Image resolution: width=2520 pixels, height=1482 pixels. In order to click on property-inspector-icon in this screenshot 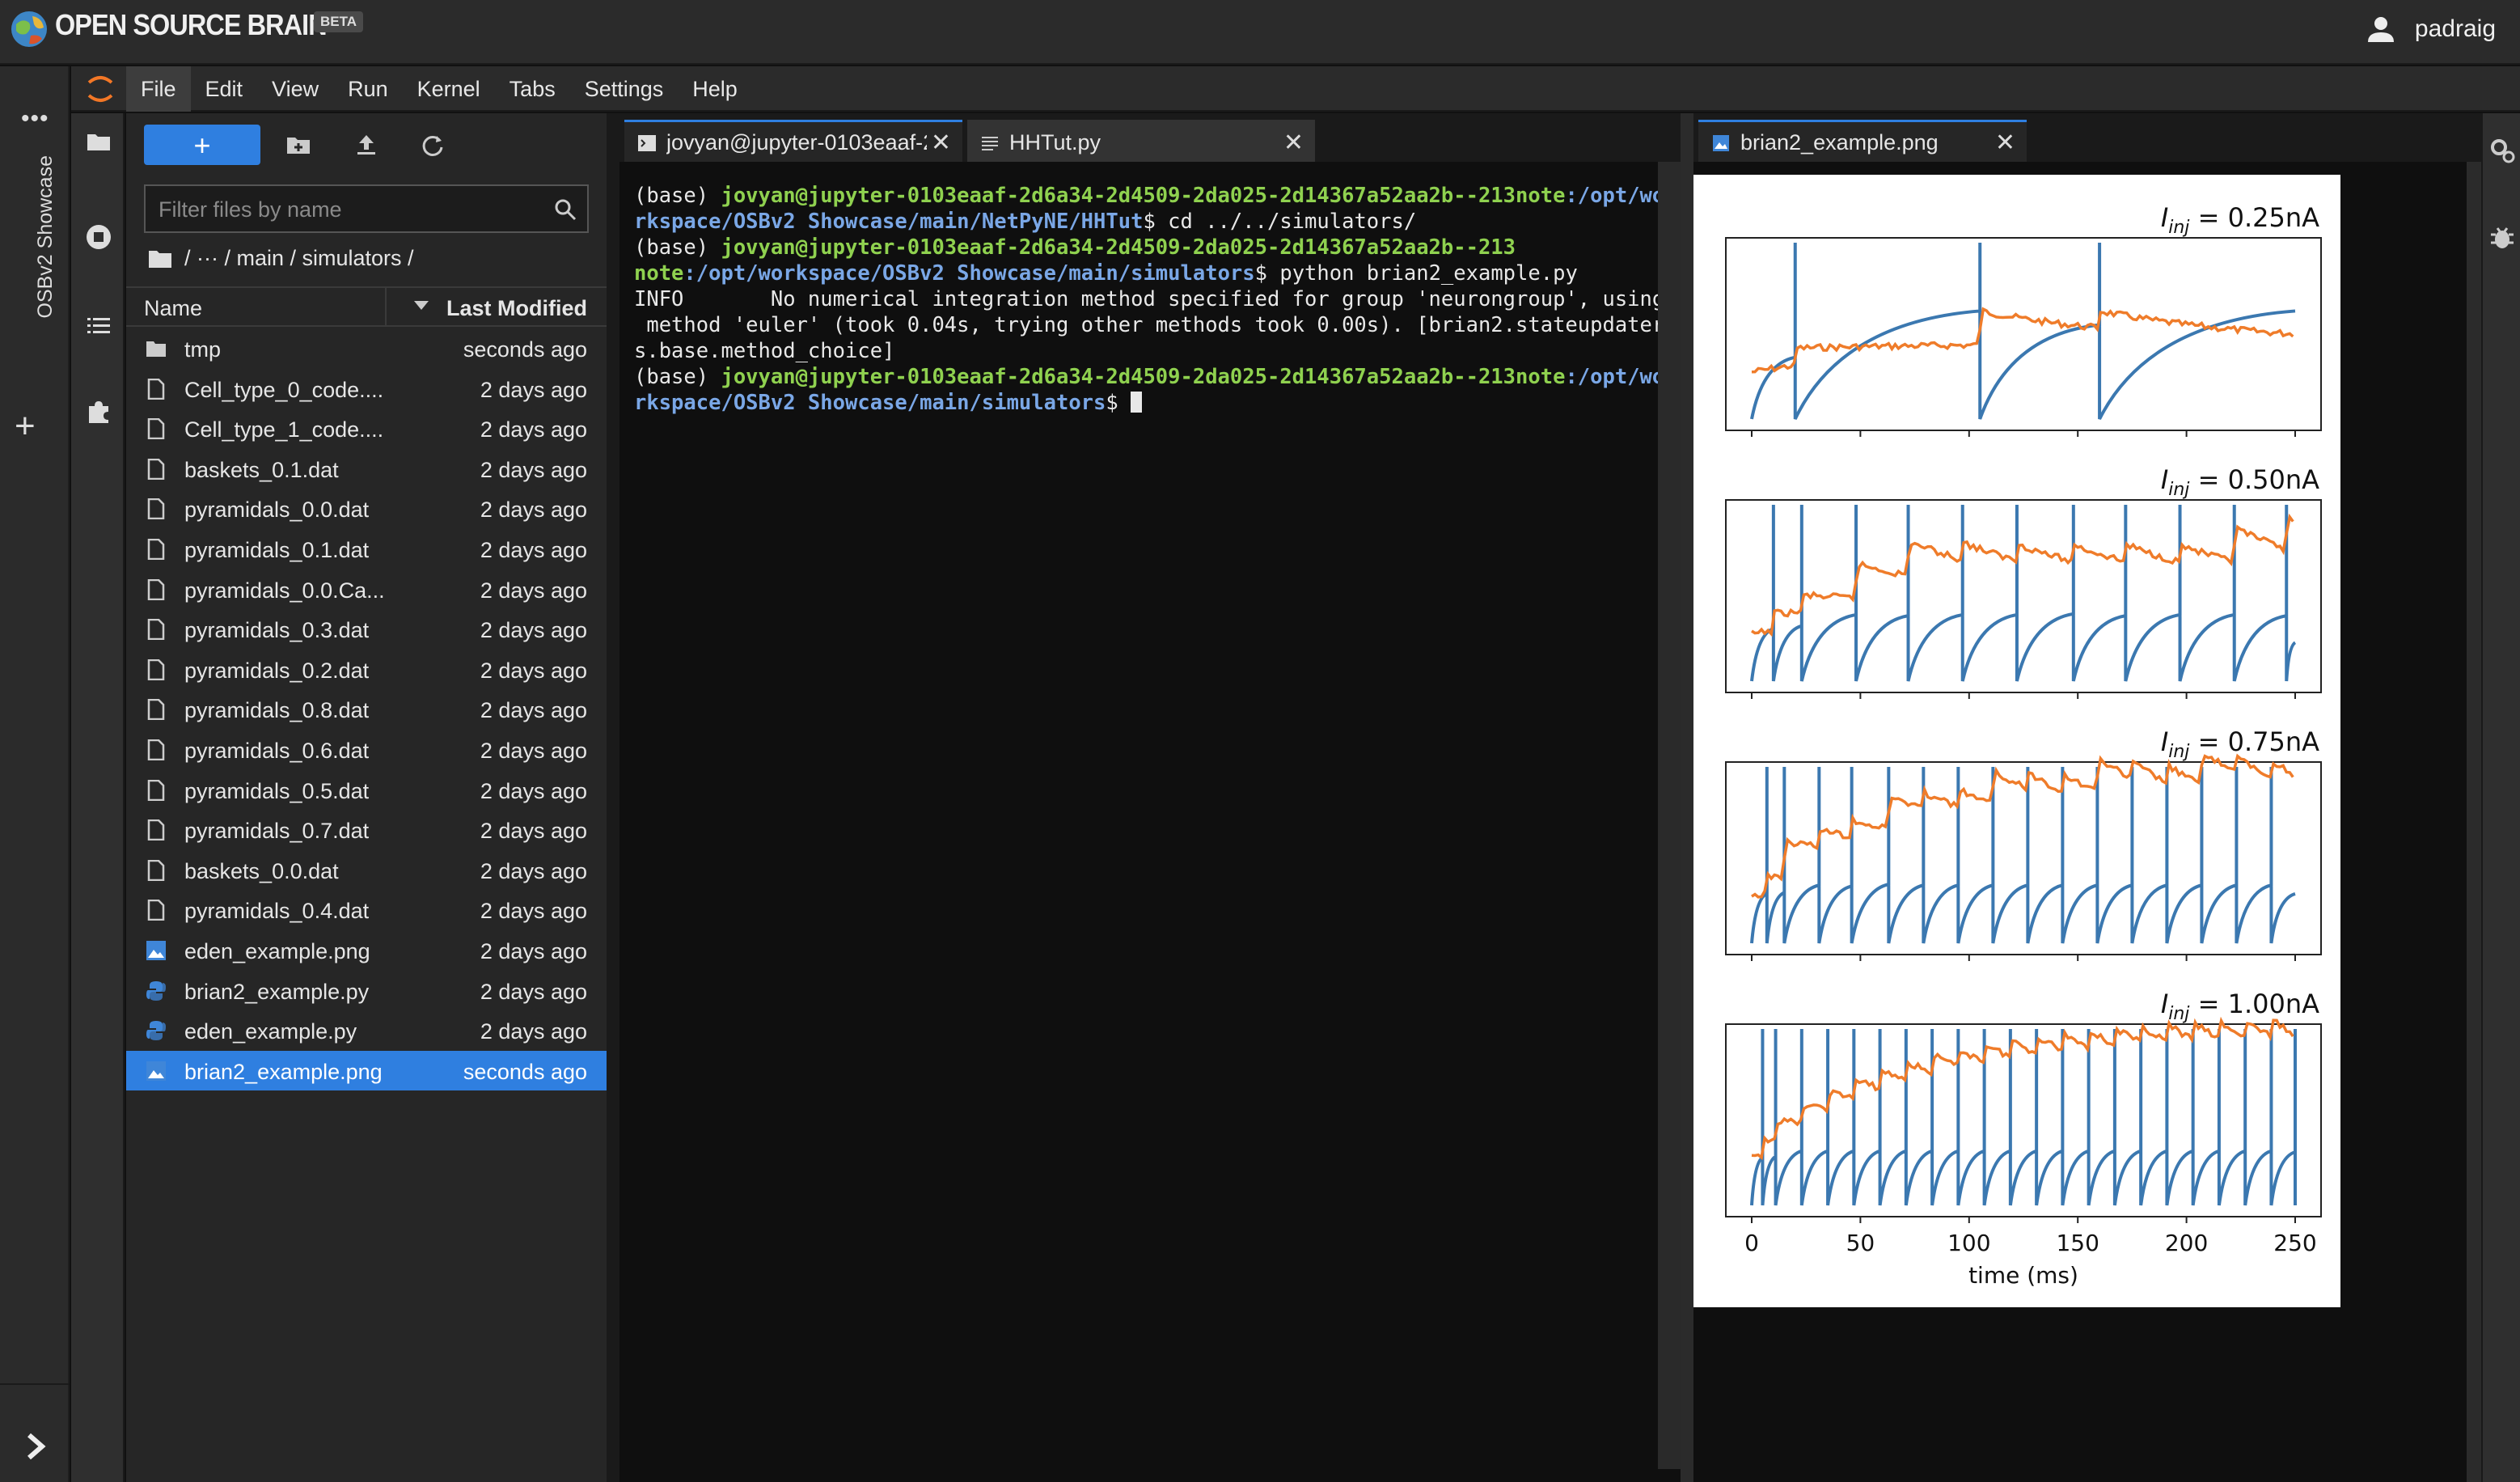, I will do `click(2502, 150)`.